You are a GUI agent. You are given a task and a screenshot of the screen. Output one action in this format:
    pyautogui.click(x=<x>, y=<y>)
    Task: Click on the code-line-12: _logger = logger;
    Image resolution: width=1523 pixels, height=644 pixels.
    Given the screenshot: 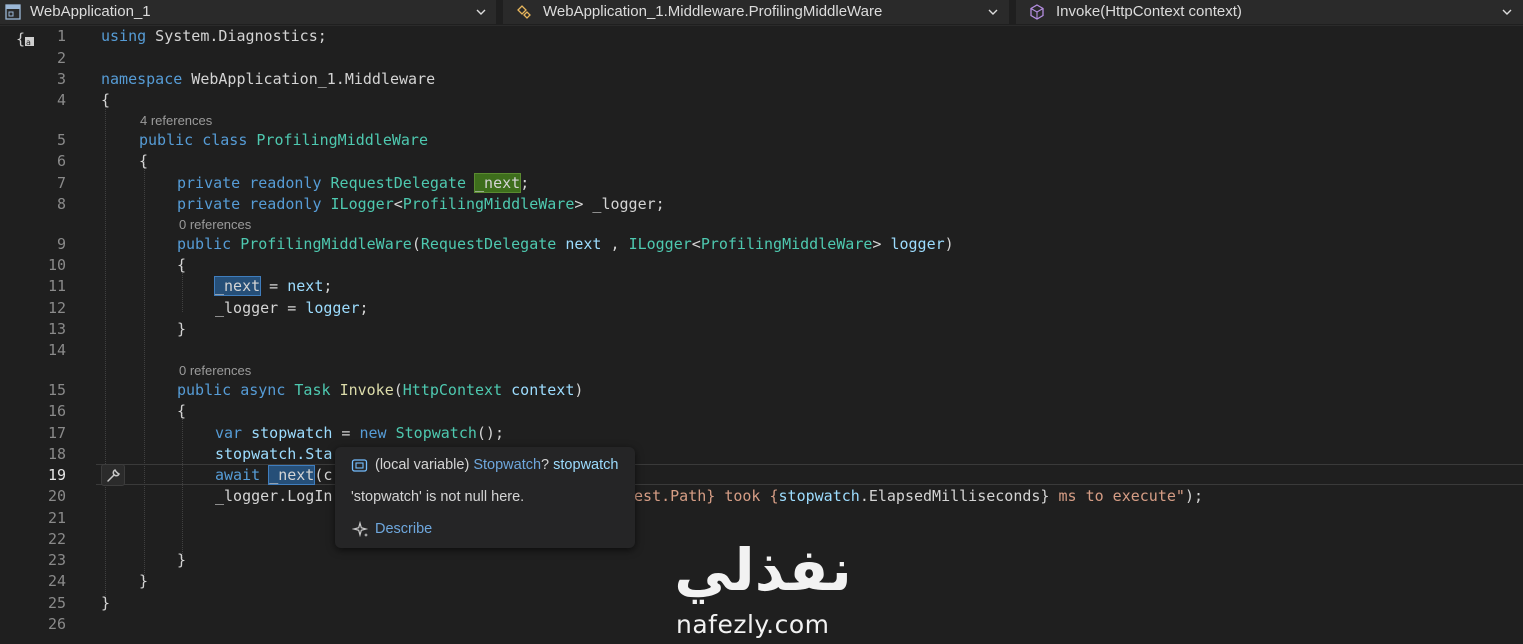 What is the action you would take?
    pyautogui.click(x=292, y=308)
    